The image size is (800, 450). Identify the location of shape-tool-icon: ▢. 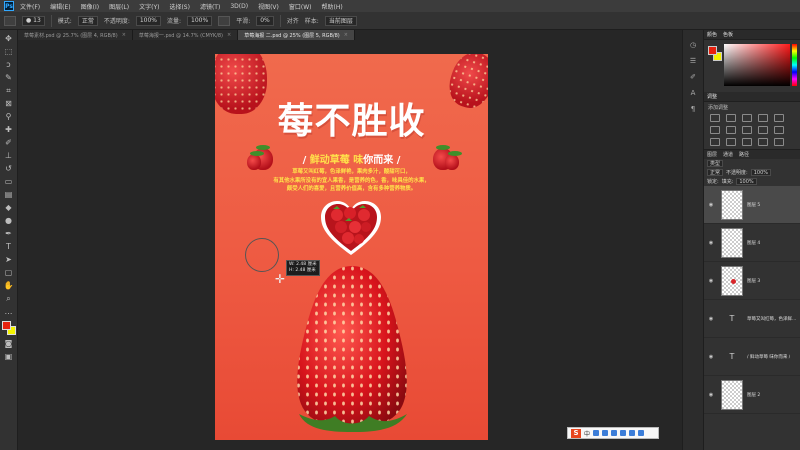
(9, 273).